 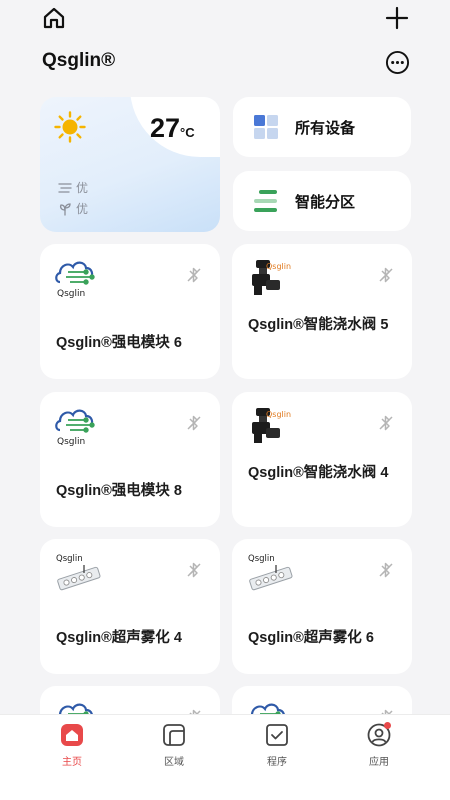 What do you see at coordinates (174, 762) in the screenshot?
I see `tab-label: 区域` at bounding box center [174, 762].